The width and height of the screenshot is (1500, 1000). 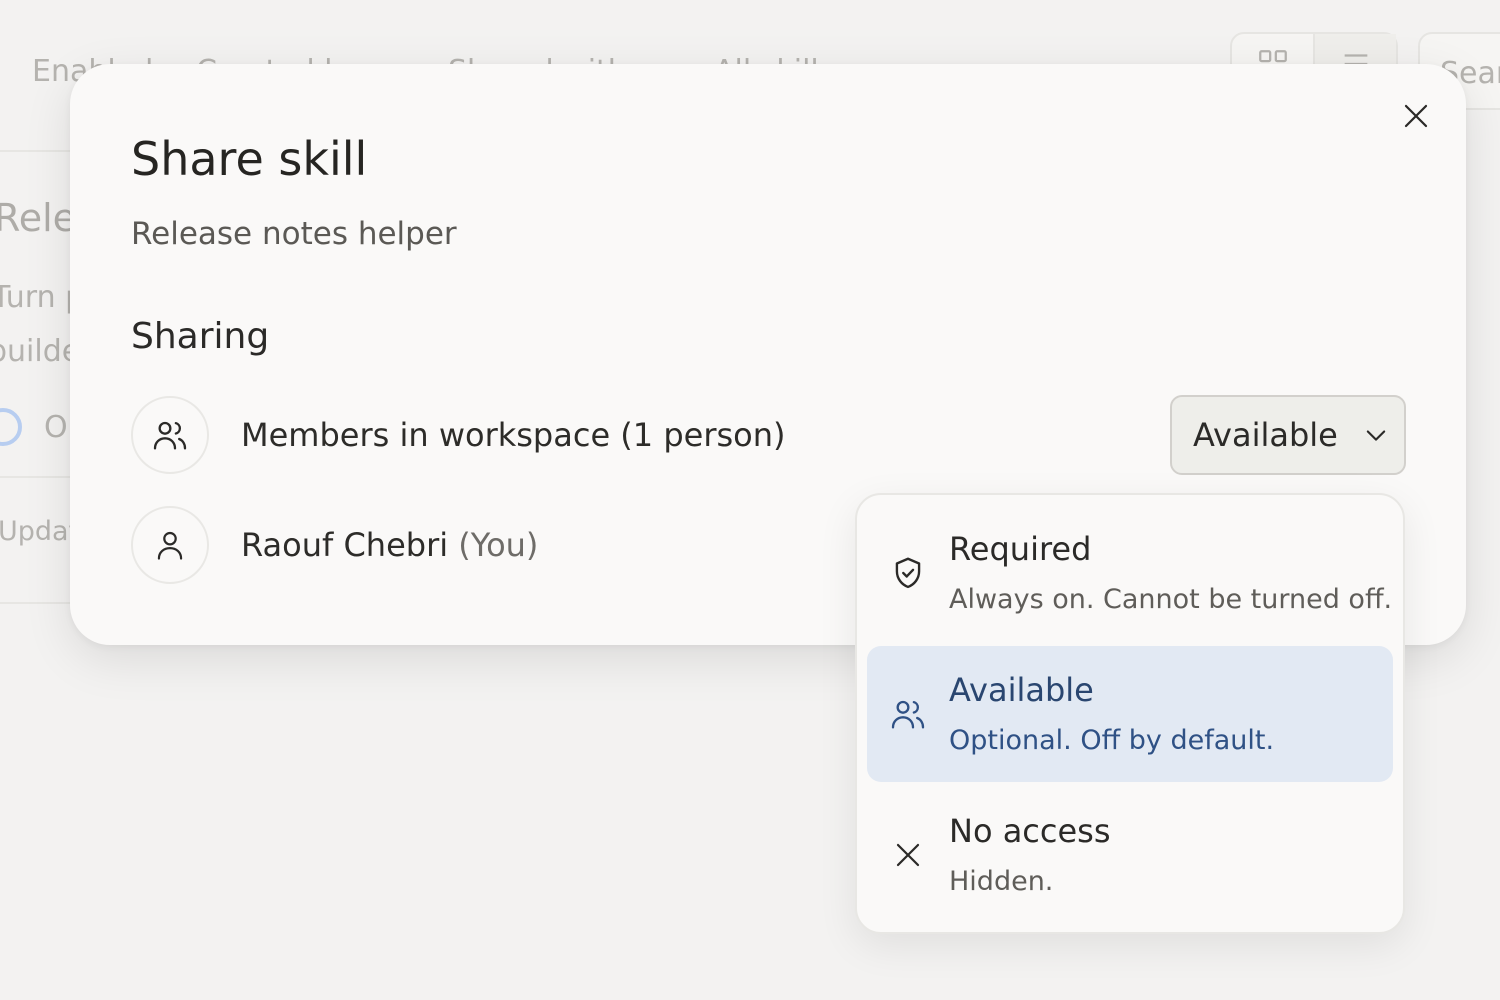 What do you see at coordinates (1376, 435) in the screenshot?
I see `chevron-down-icon` at bounding box center [1376, 435].